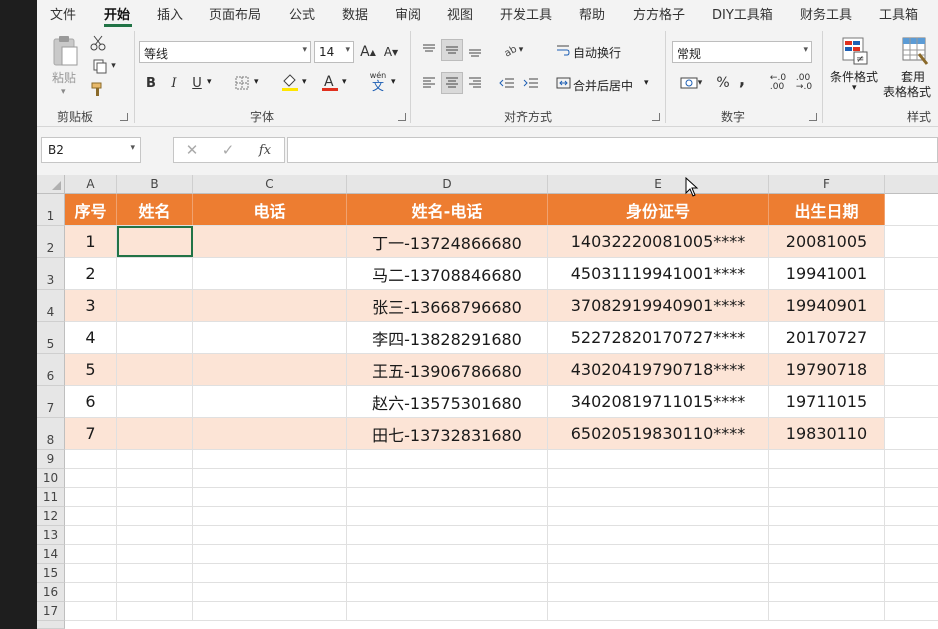 The width and height of the screenshot is (938, 629). Describe the element at coordinates (63, 13) in the screenshot. I see `tab-file: 文件` at that location.